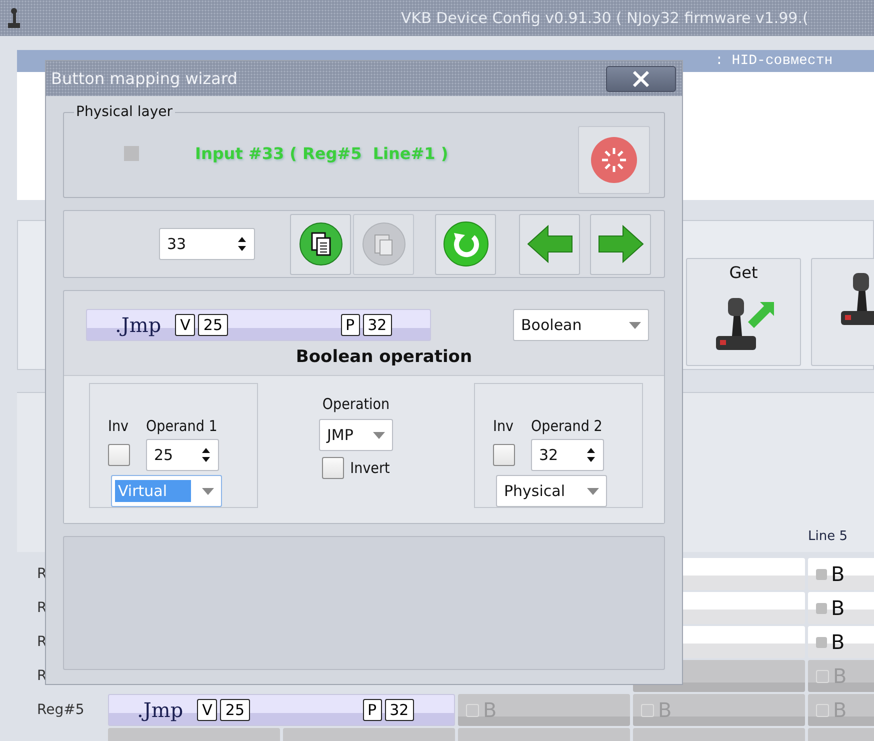  I want to click on record-button, so click(614, 160).